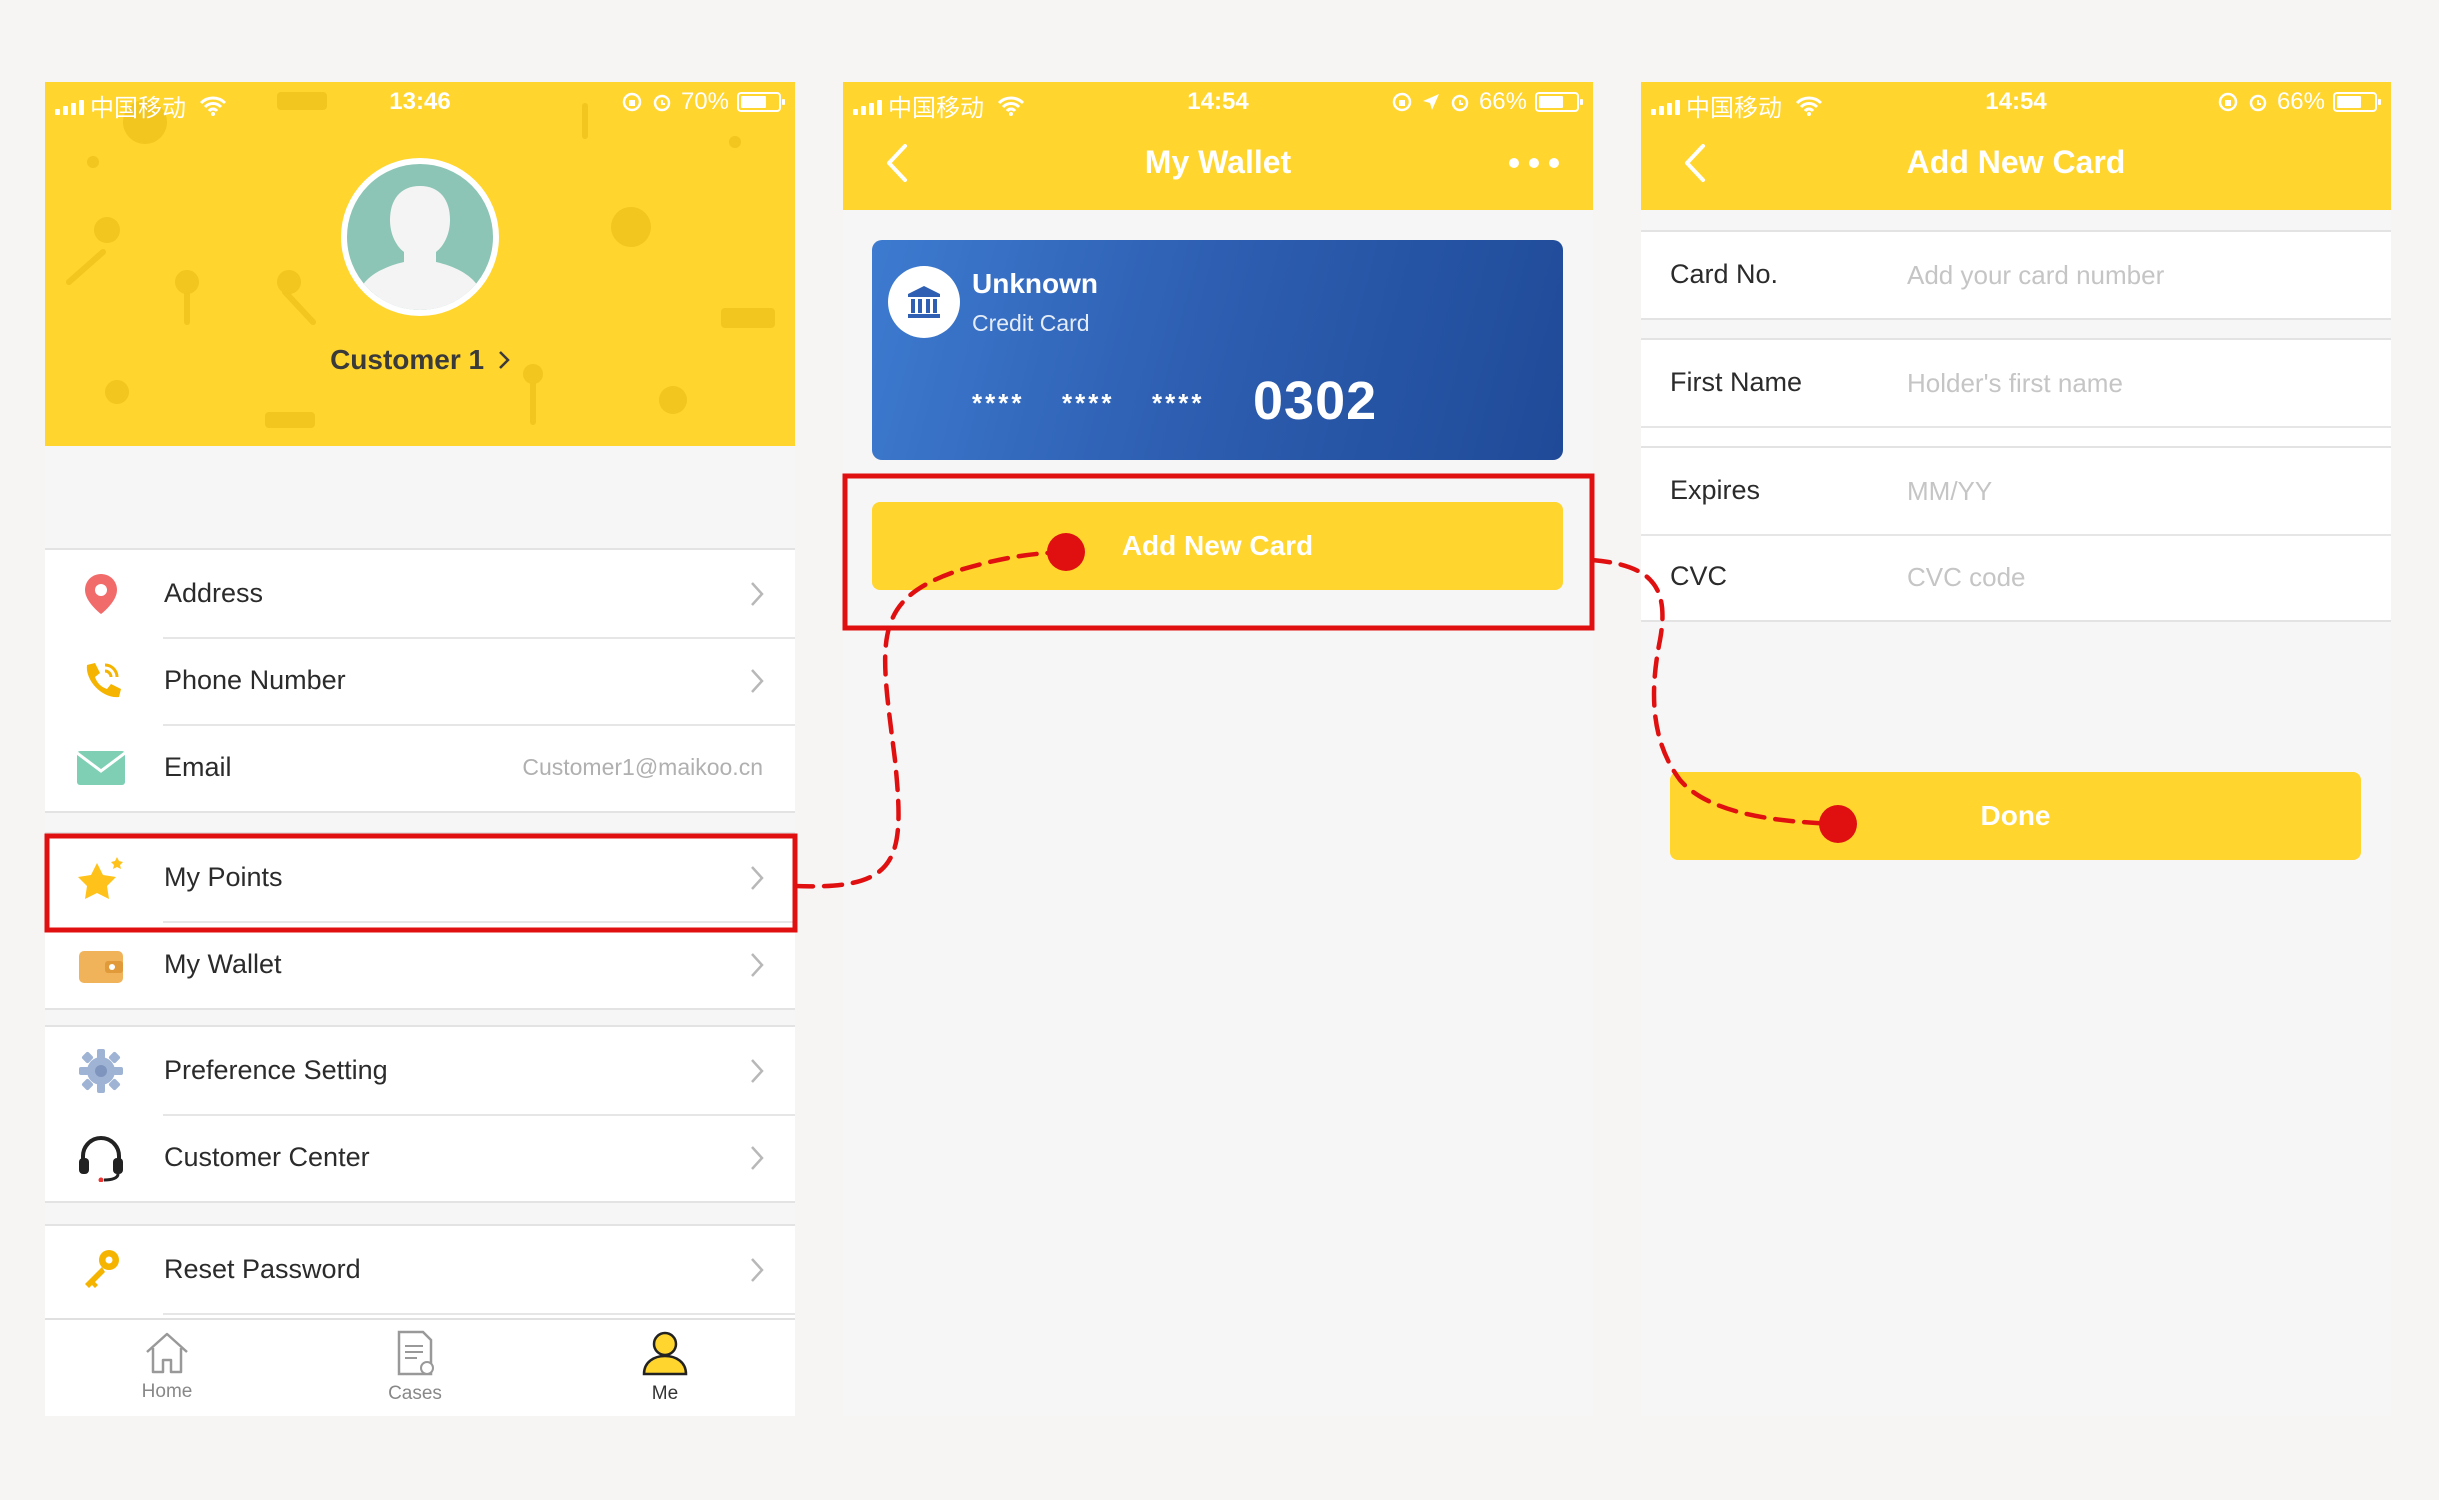 This screenshot has width=2439, height=1500. What do you see at coordinates (420, 593) in the screenshot?
I see `menu-item-address: Address` at bounding box center [420, 593].